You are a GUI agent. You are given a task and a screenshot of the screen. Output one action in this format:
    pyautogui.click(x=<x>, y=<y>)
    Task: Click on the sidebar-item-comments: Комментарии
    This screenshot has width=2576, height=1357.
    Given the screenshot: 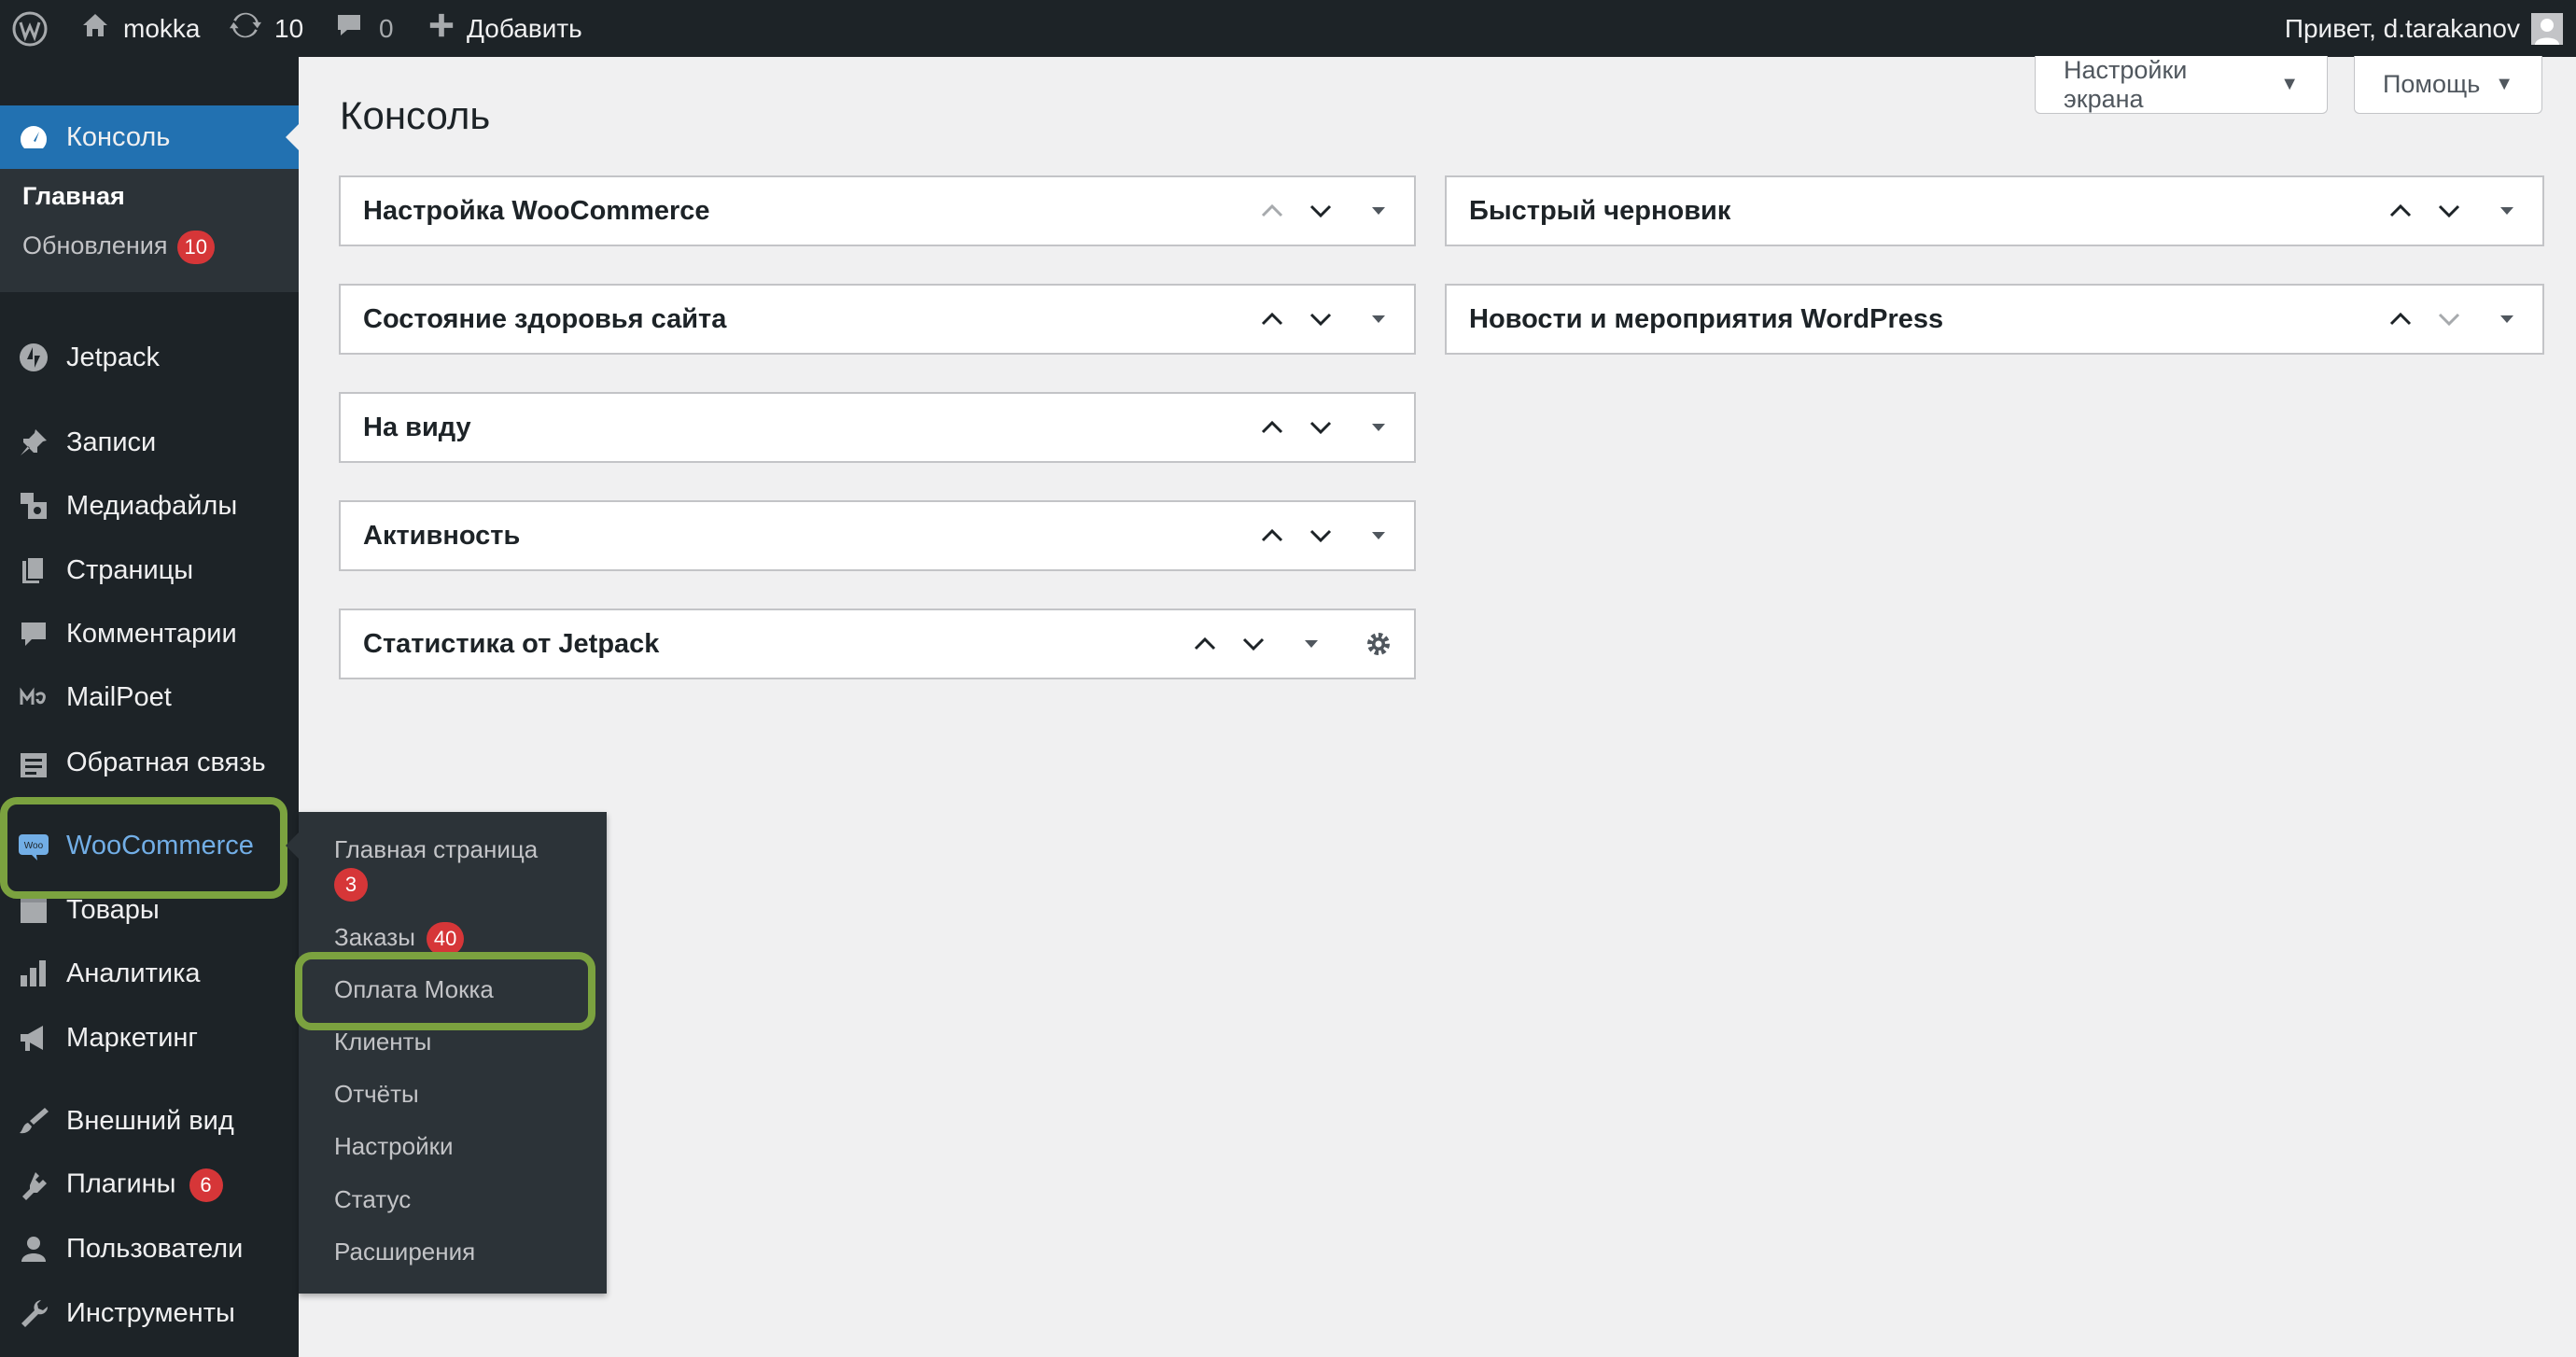 What is the action you would take?
    pyautogui.click(x=149, y=633)
    